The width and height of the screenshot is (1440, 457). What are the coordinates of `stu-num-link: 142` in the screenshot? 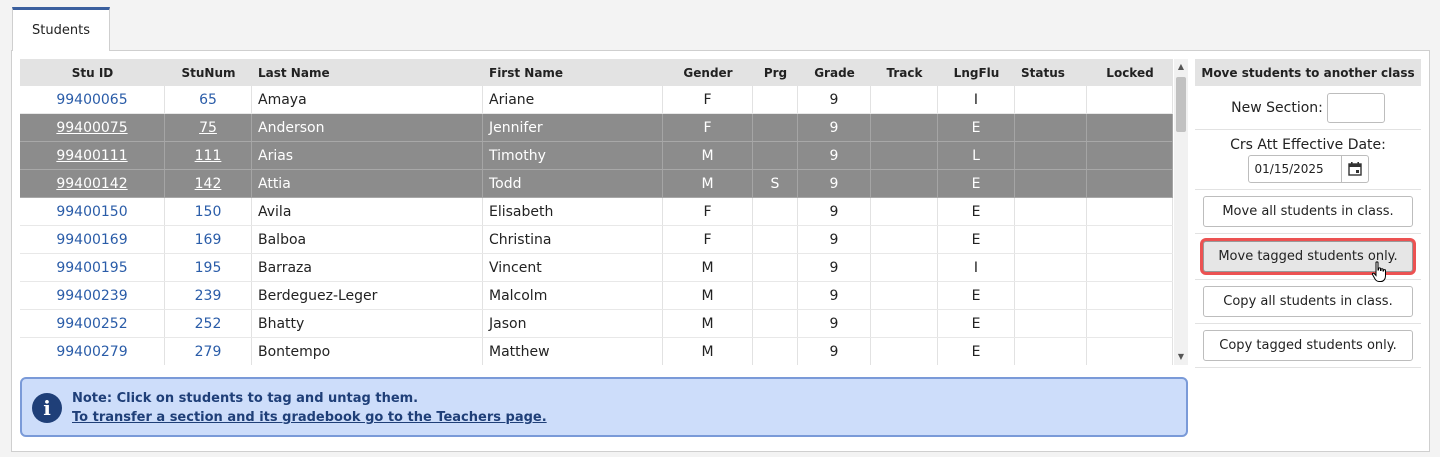 It's located at (208, 184).